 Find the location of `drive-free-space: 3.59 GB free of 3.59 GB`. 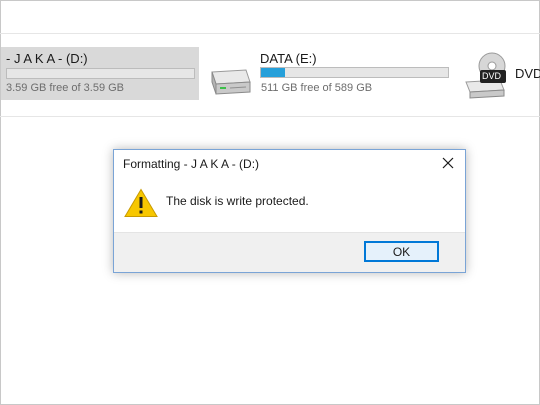

drive-free-space: 3.59 GB free of 3.59 GB is located at coordinates (65, 88).